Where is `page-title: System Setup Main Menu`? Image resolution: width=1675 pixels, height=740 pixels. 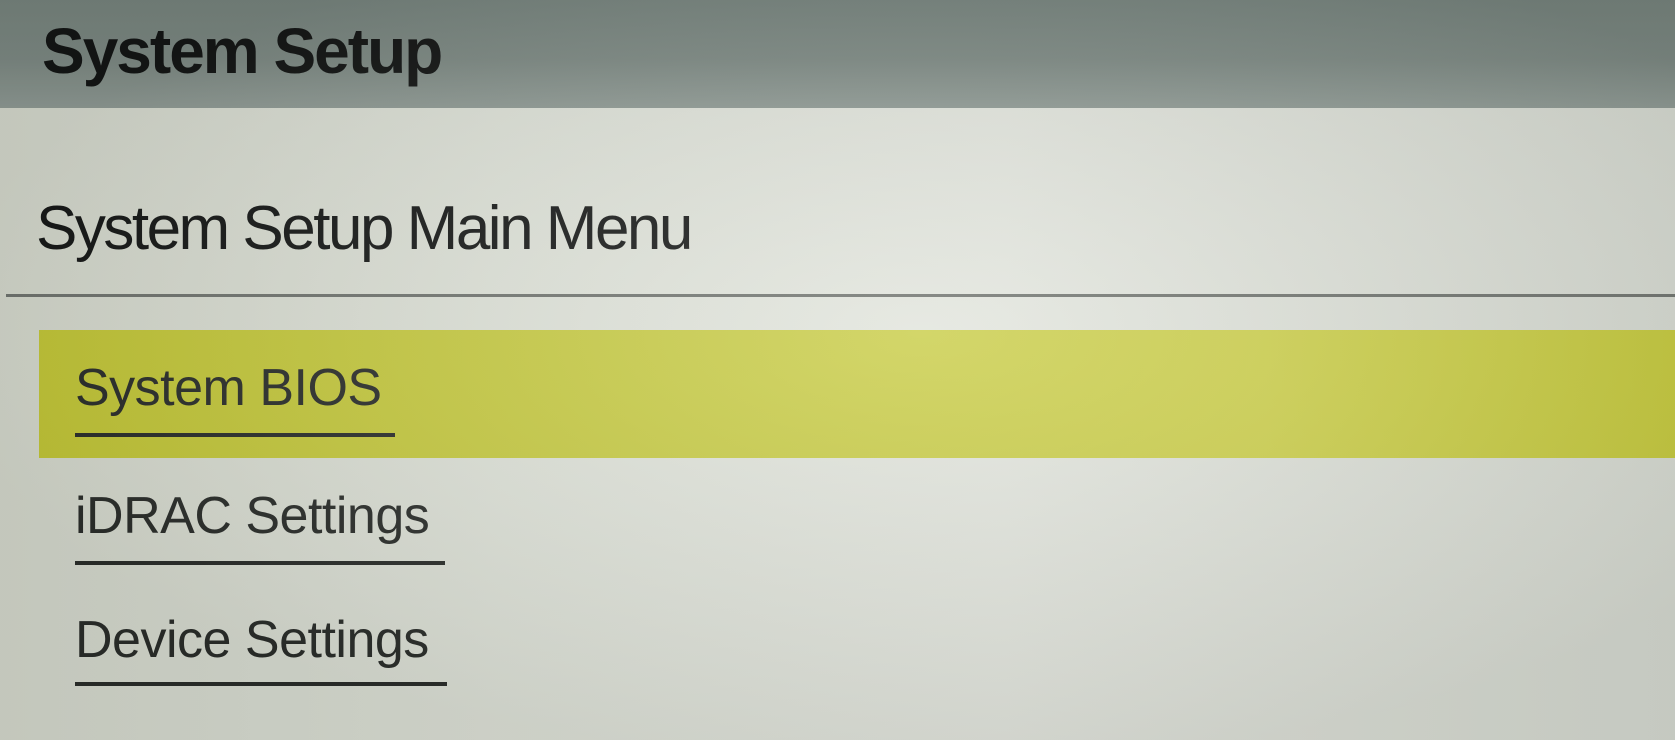
page-title: System Setup Main Menu is located at coordinates (364, 228).